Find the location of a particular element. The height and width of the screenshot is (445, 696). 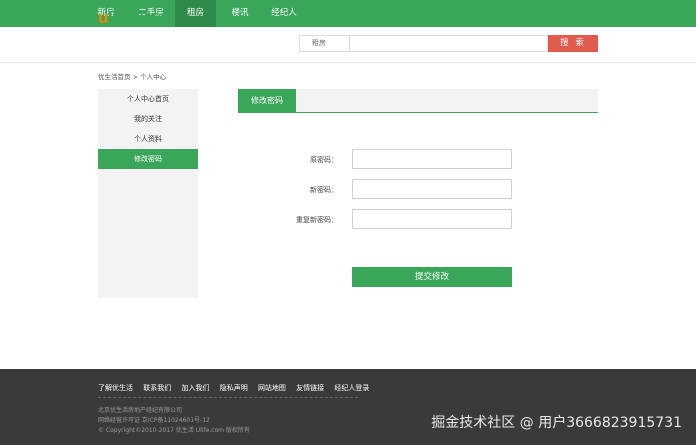

footer-link-contact: 联系我们 is located at coordinates (157, 388).